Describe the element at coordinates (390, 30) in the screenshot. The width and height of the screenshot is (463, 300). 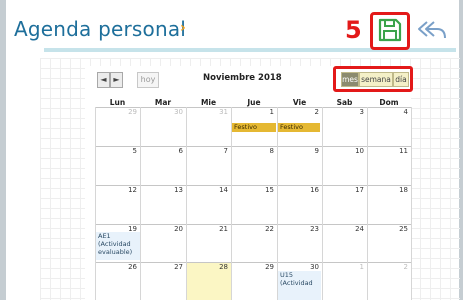
I see `save-icon` at that location.